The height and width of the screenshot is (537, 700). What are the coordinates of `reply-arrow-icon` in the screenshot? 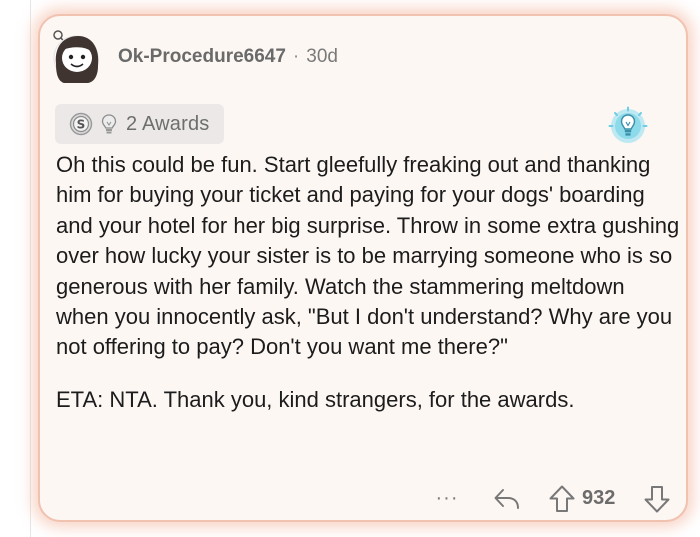 It's located at (507, 499).